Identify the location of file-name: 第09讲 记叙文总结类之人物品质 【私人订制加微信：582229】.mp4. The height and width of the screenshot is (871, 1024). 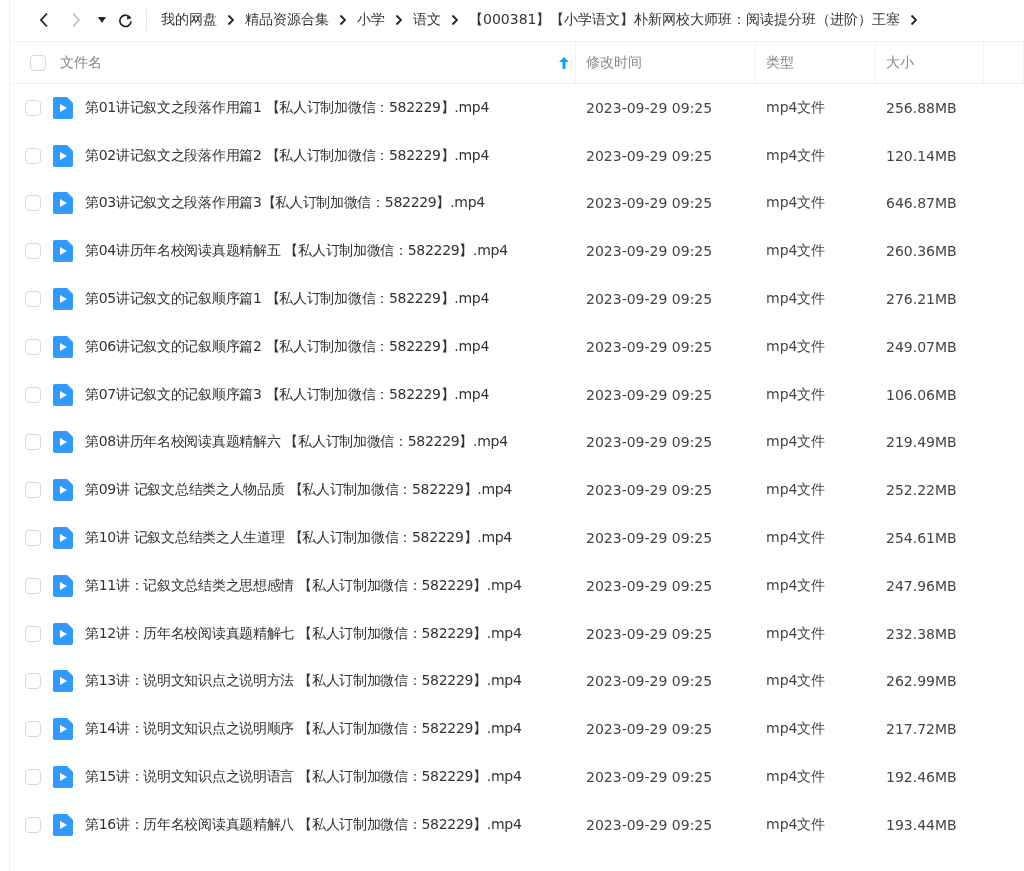
(298, 490).